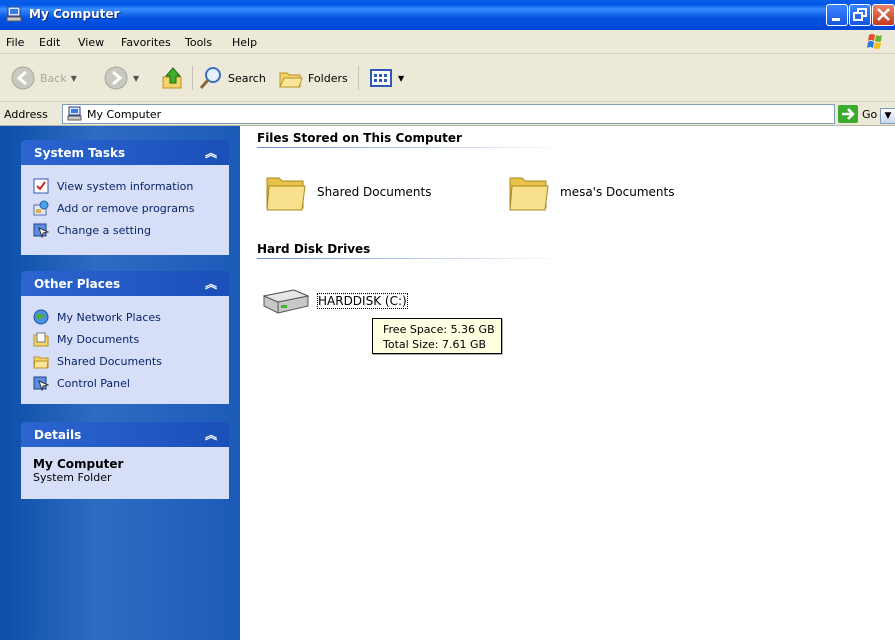  What do you see at coordinates (125, 434) in the screenshot?
I see `details-header: Details ︽` at bounding box center [125, 434].